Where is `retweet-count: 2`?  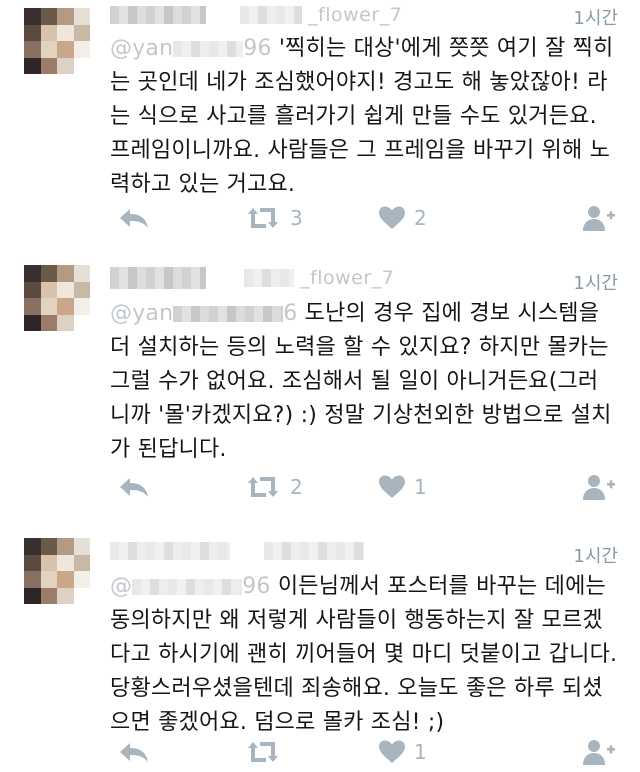 retweet-count: 2 is located at coordinates (296, 487).